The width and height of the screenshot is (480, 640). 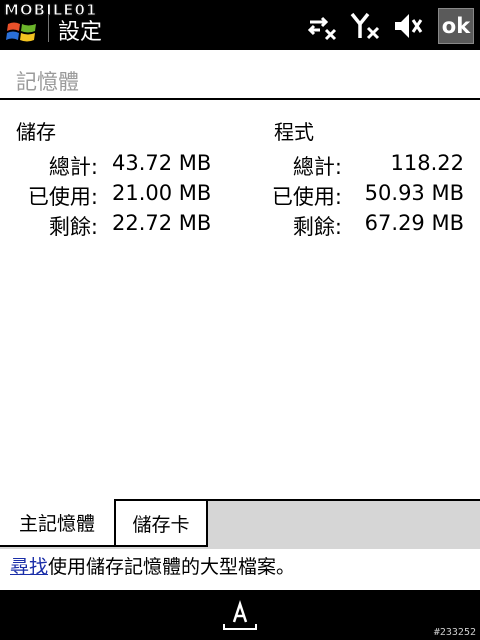 I want to click on page-title: 記憶體, so click(x=47, y=82).